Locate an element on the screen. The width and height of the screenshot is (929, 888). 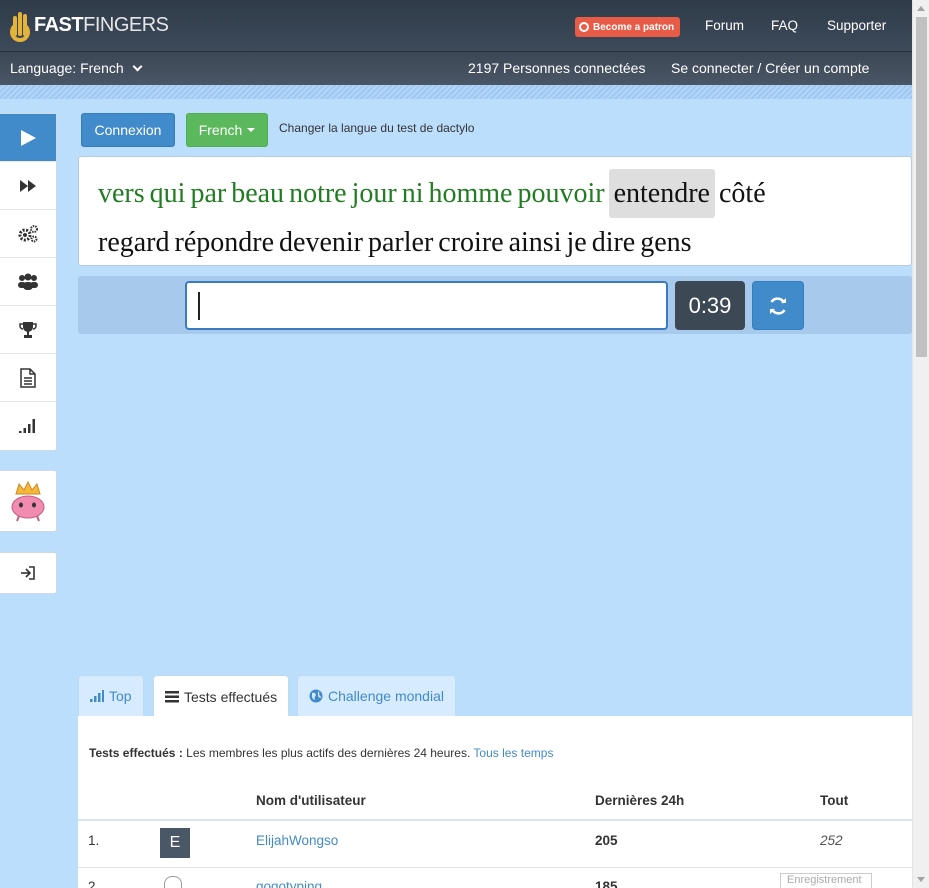
tab-challenge-mondial: Challenge mondial is located at coordinates (376, 695).